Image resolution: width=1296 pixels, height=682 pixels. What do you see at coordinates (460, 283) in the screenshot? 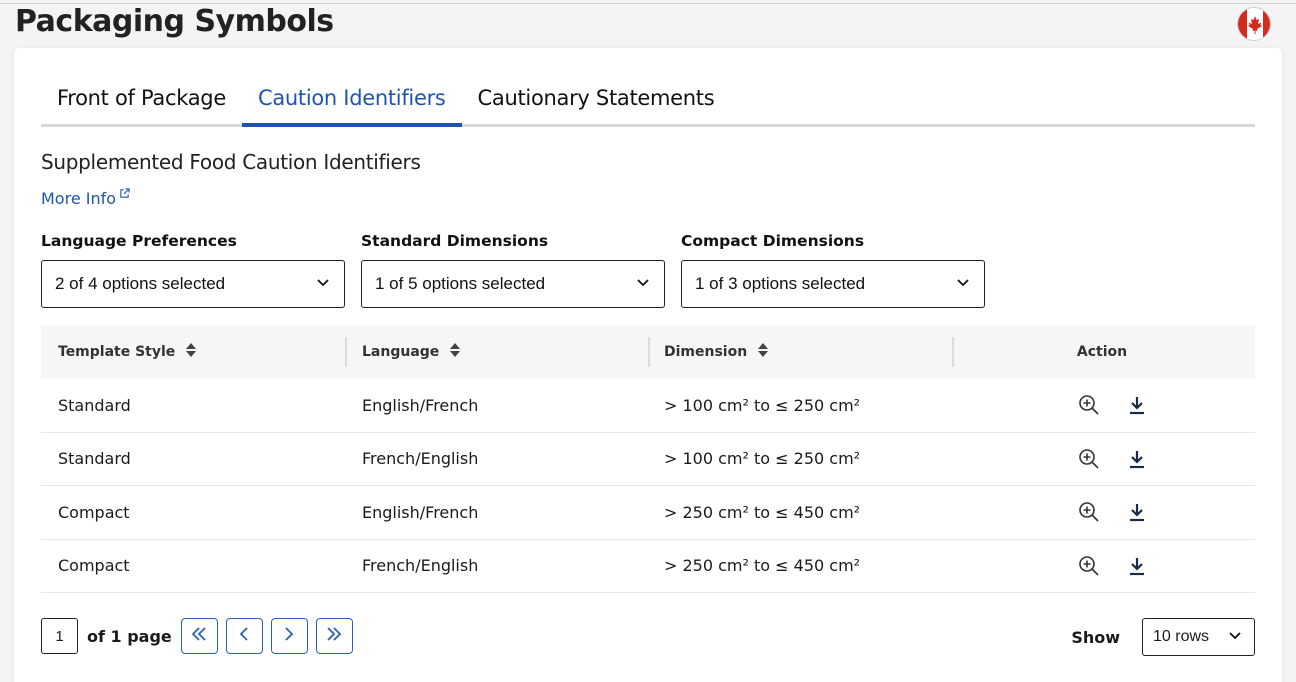
I see `standard-dimensions-value: 1 of 5 options selected` at bounding box center [460, 283].